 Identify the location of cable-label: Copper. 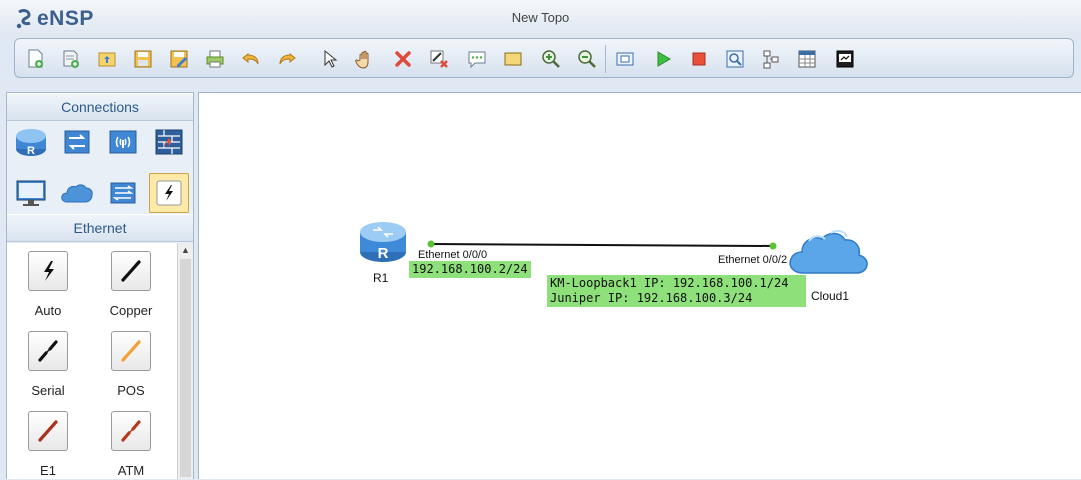
(131, 310).